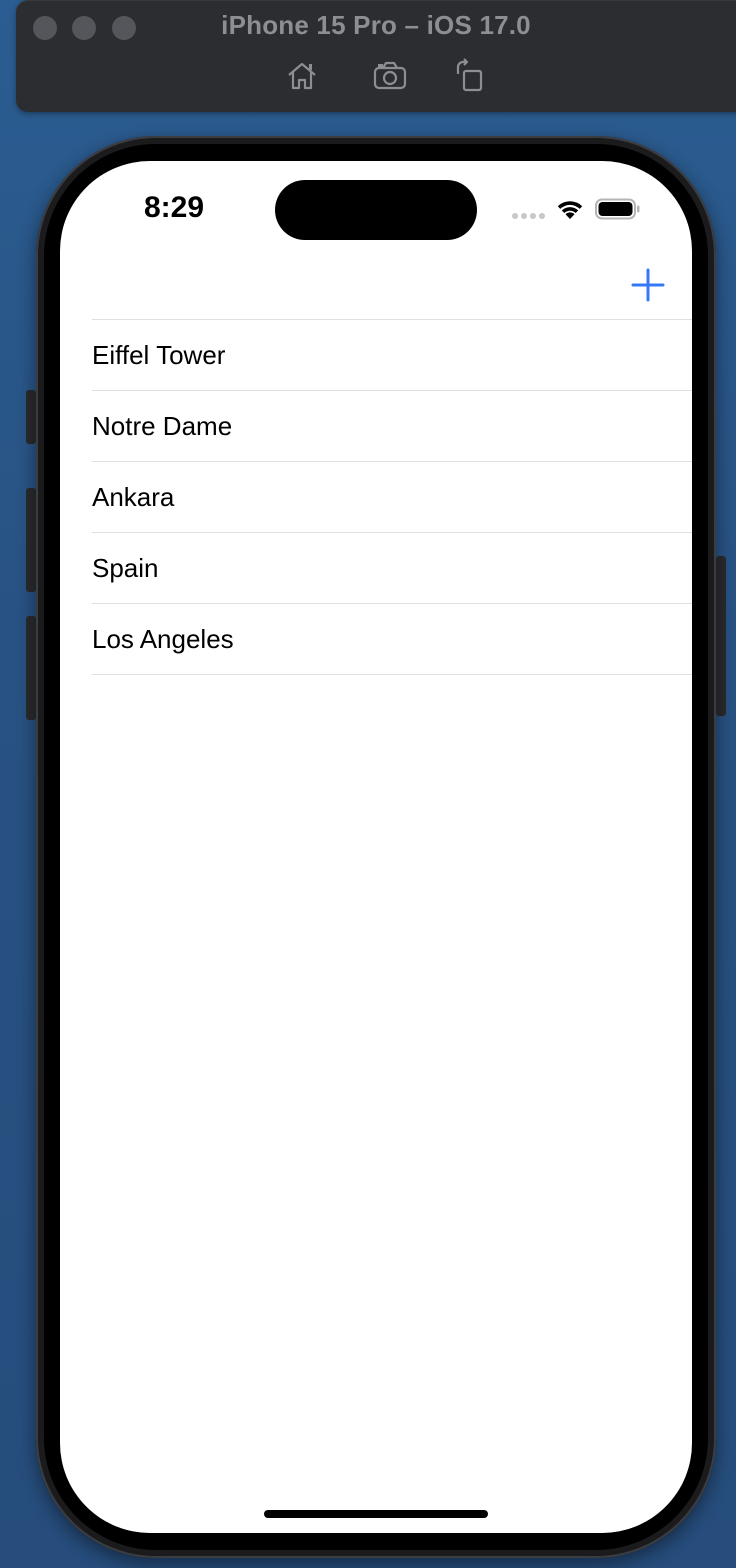  I want to click on dynamic-island, so click(376, 210).